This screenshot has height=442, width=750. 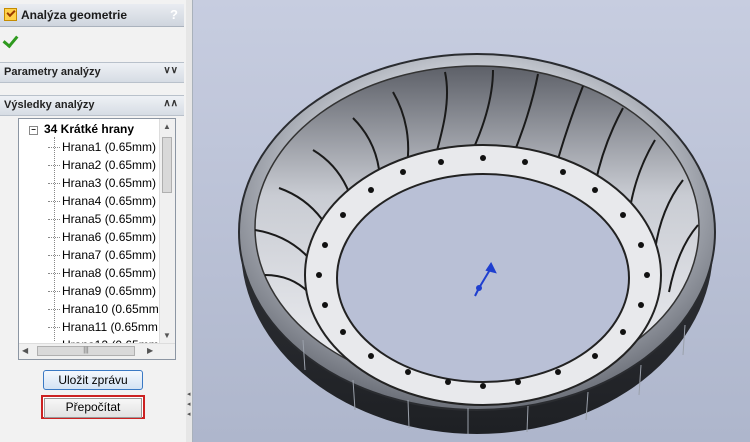 I want to click on panel-splitter: ◂ ◂ ◂, so click(x=189, y=221).